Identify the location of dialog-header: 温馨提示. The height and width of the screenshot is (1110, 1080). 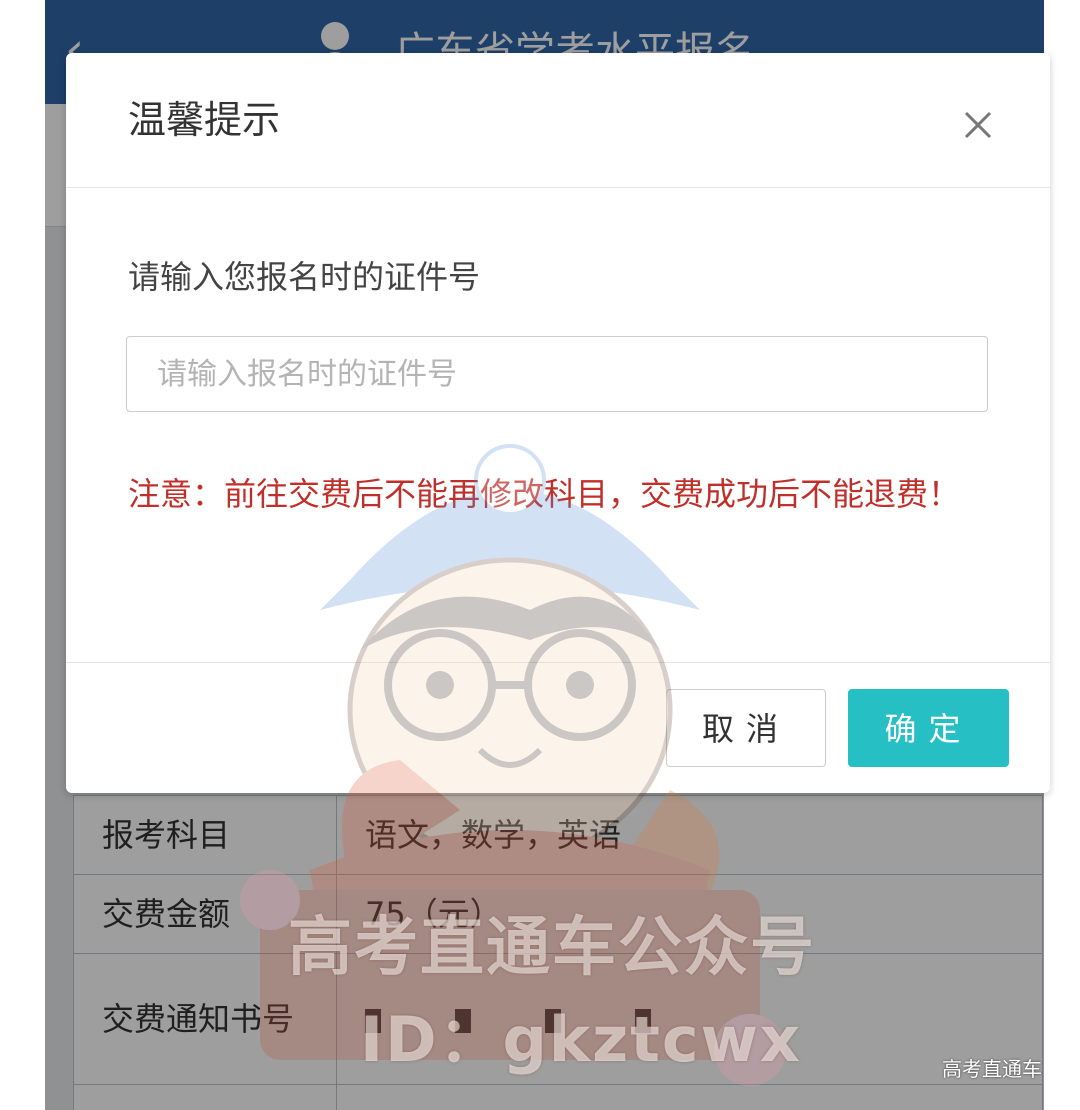
(558, 120).